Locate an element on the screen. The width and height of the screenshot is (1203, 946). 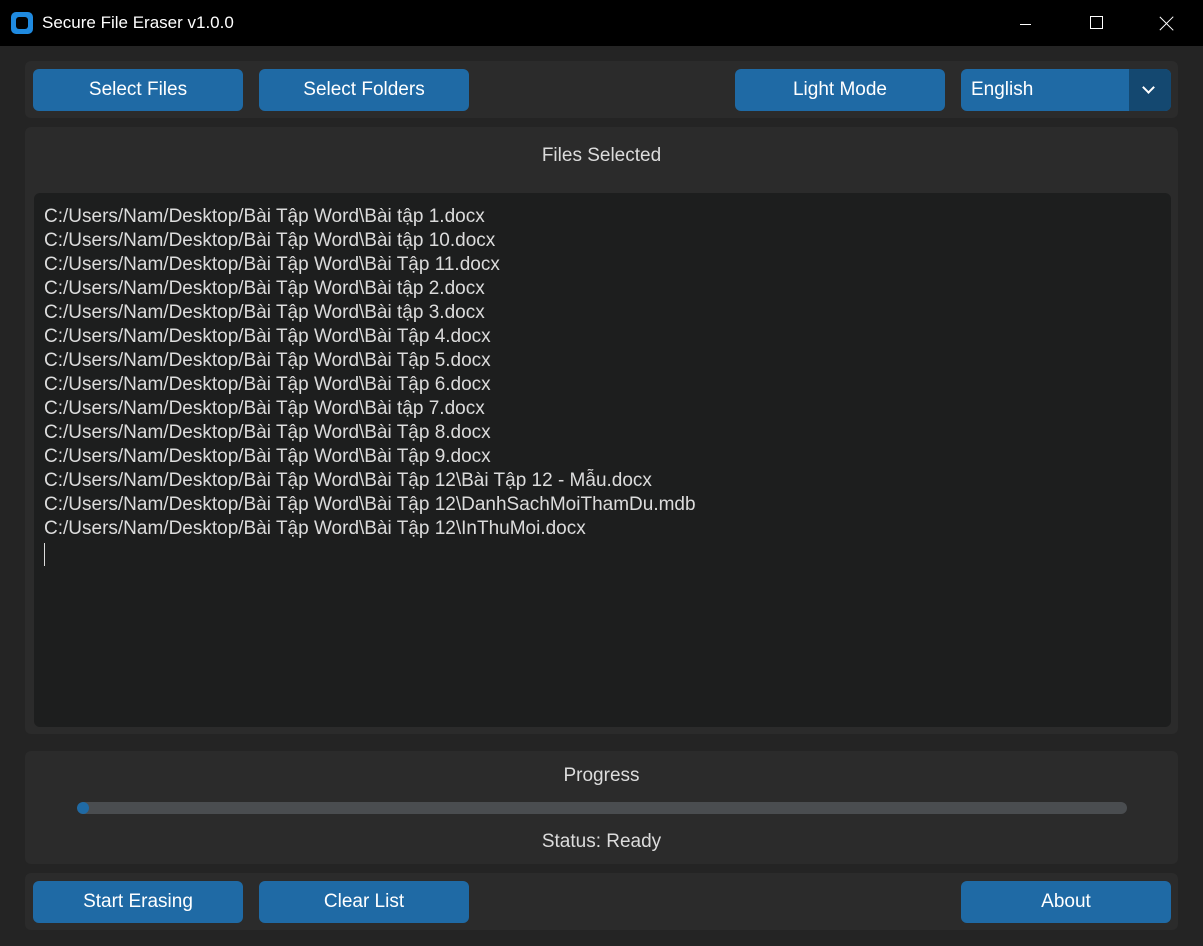
text-caret is located at coordinates (44, 554).